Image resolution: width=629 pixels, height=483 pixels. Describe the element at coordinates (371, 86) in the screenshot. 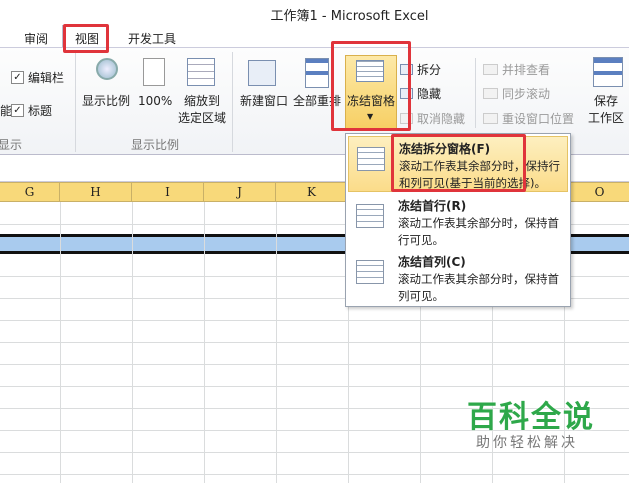

I see `freeze-panes-highlight` at that location.